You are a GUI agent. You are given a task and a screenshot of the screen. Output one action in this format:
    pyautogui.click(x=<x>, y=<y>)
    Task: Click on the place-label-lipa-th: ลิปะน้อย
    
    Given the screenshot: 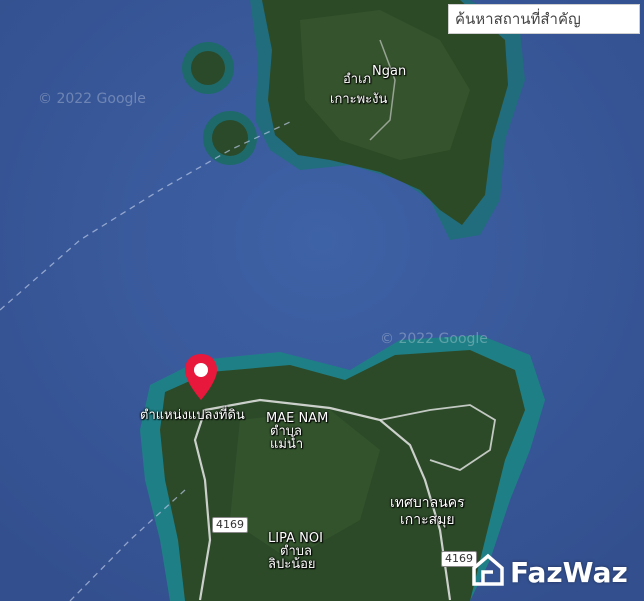 What is the action you would take?
    pyautogui.click(x=292, y=564)
    